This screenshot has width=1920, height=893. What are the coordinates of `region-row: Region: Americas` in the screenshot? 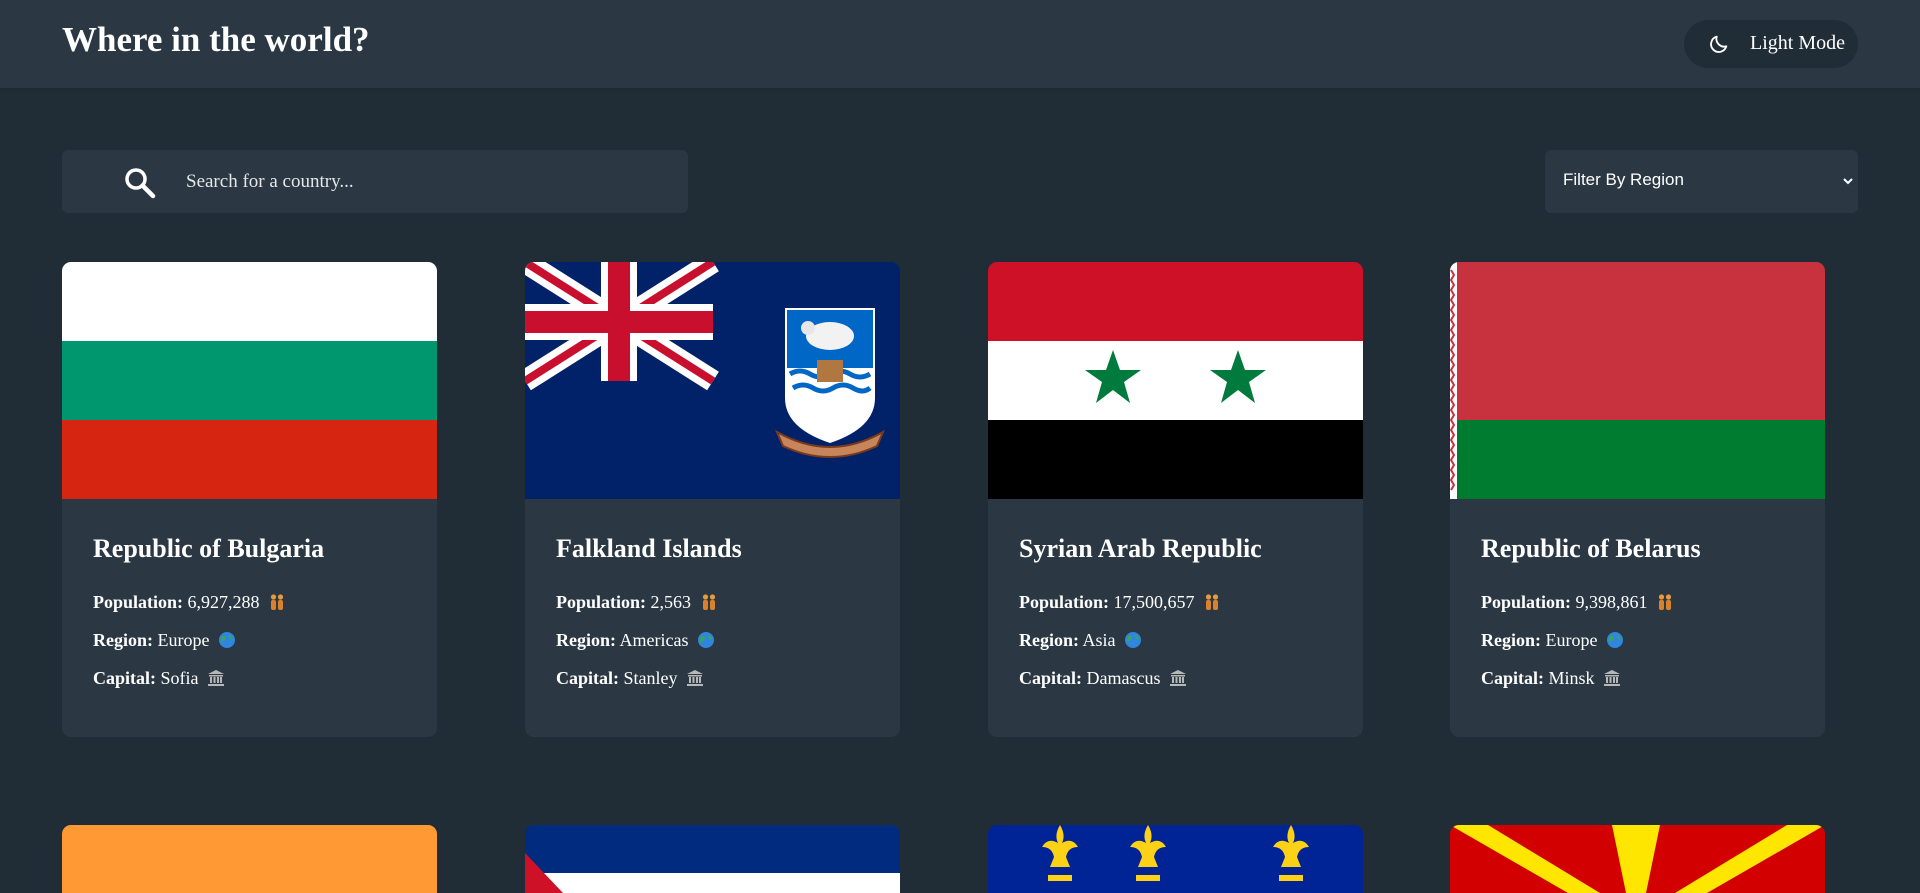 It's located at (635, 640).